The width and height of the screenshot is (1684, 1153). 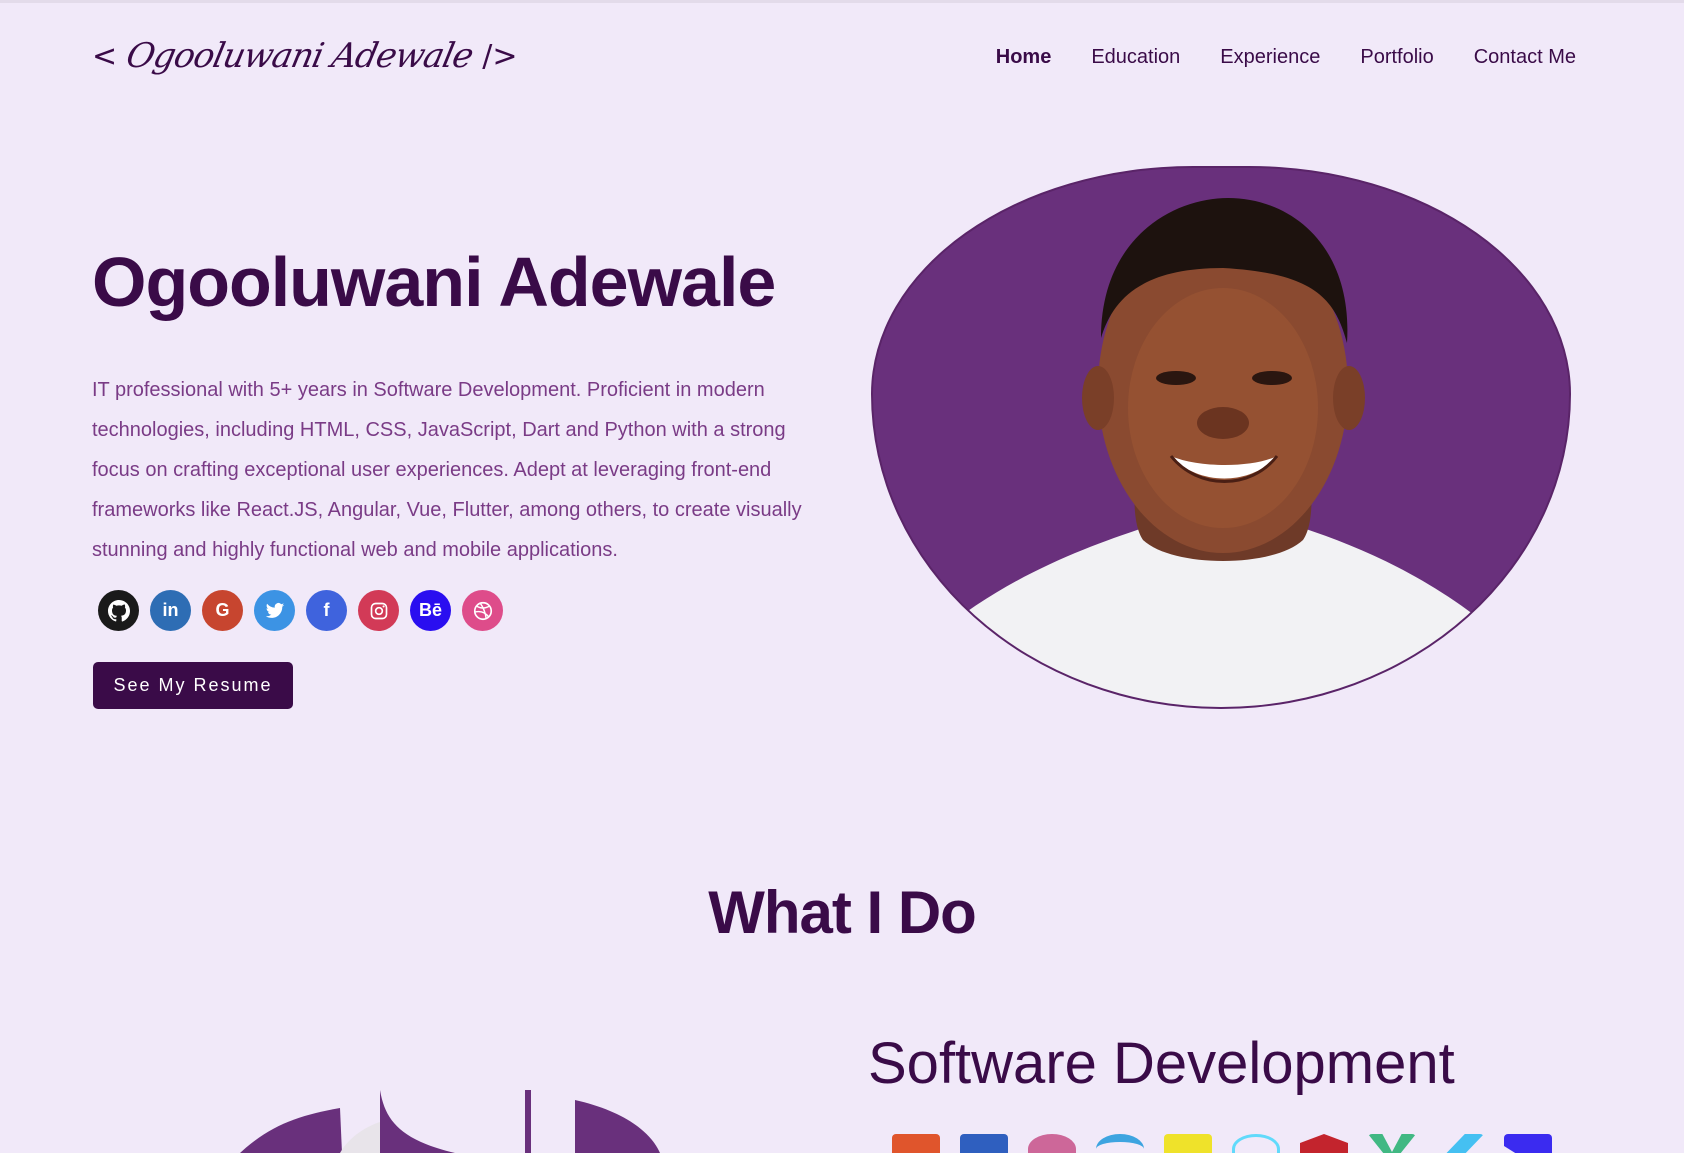 I want to click on behance-glyph: Bē, so click(x=430, y=610).